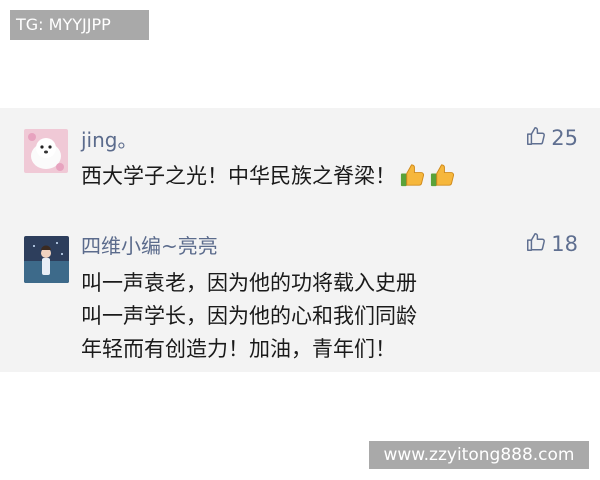 The height and width of the screenshot is (480, 600). Describe the element at coordinates (479, 455) in the screenshot. I see `watermark-bottom: www.zzyitong888.com` at that location.